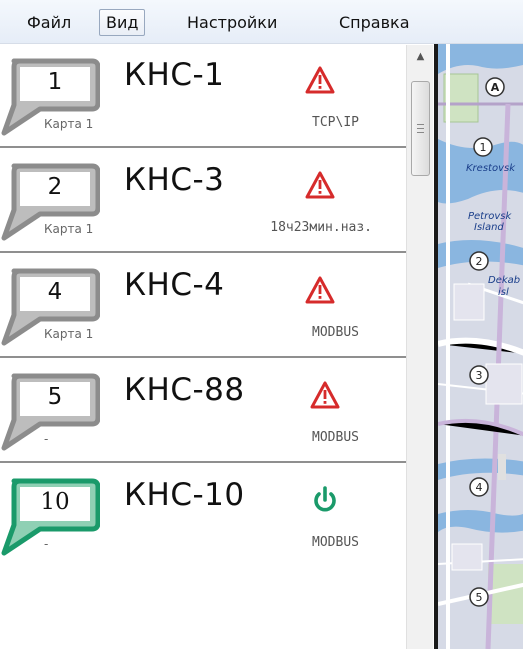 This screenshot has height=649, width=523. I want to click on station-name: КНС-1, so click(174, 75).